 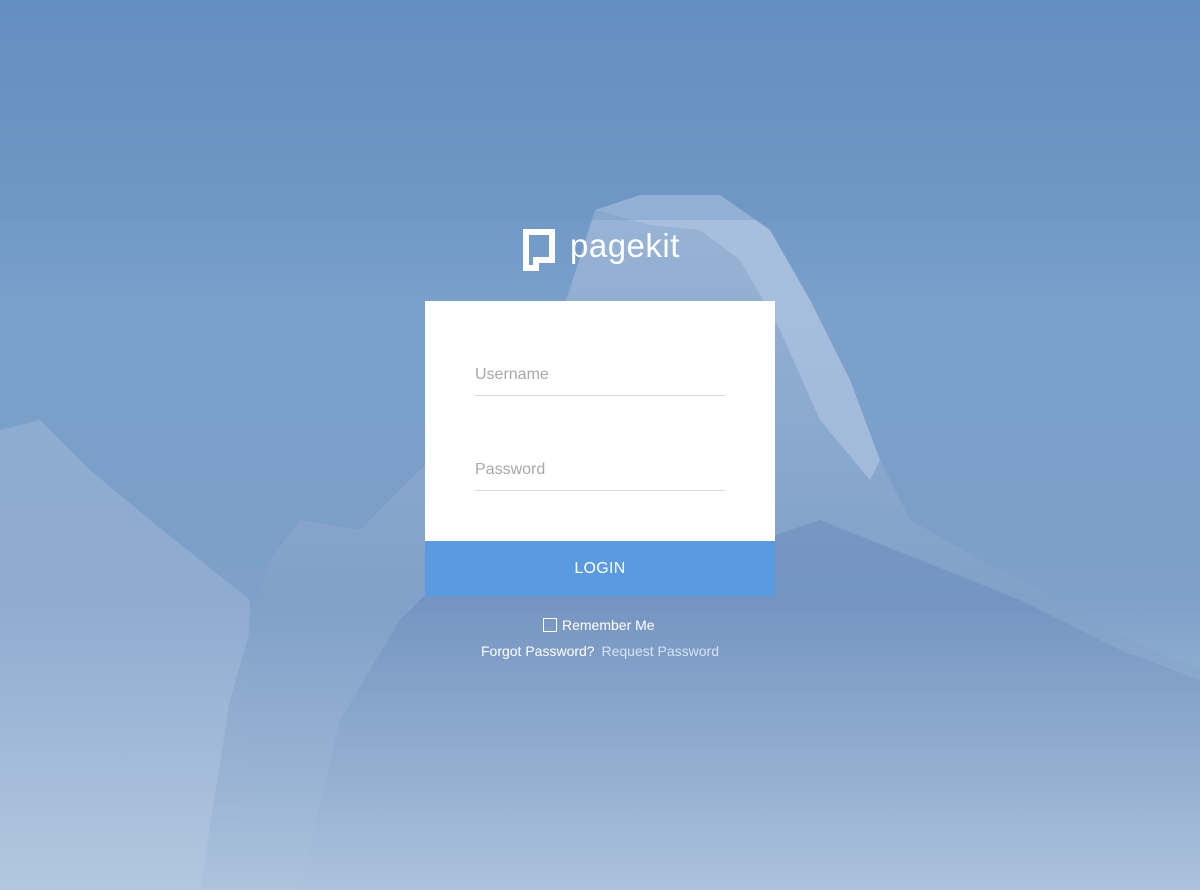 I want to click on forgot-password-label: Forgot Password?, so click(x=537, y=651).